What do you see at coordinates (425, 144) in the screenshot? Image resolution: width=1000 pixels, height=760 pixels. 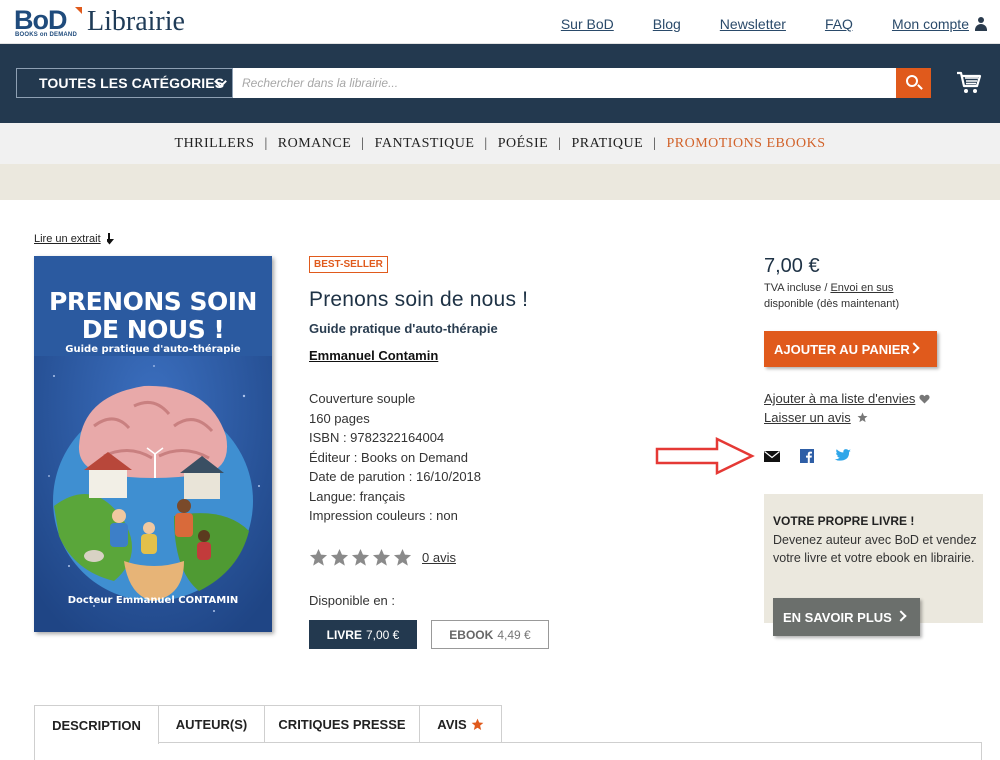 I see `nav-fantastique: FANTASTIQUE` at bounding box center [425, 144].